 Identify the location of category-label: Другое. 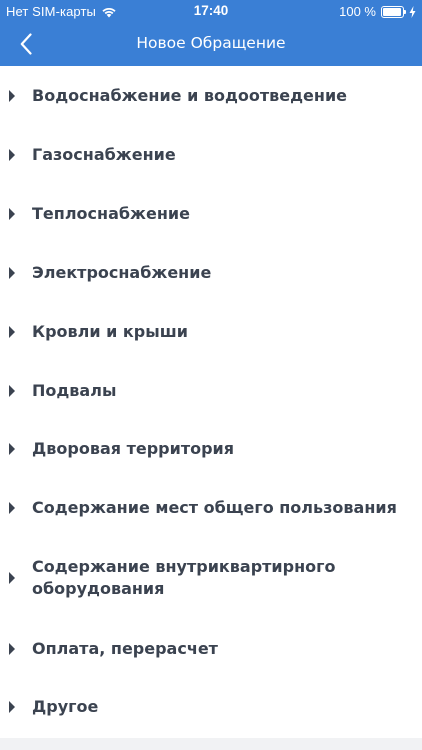
(65, 706).